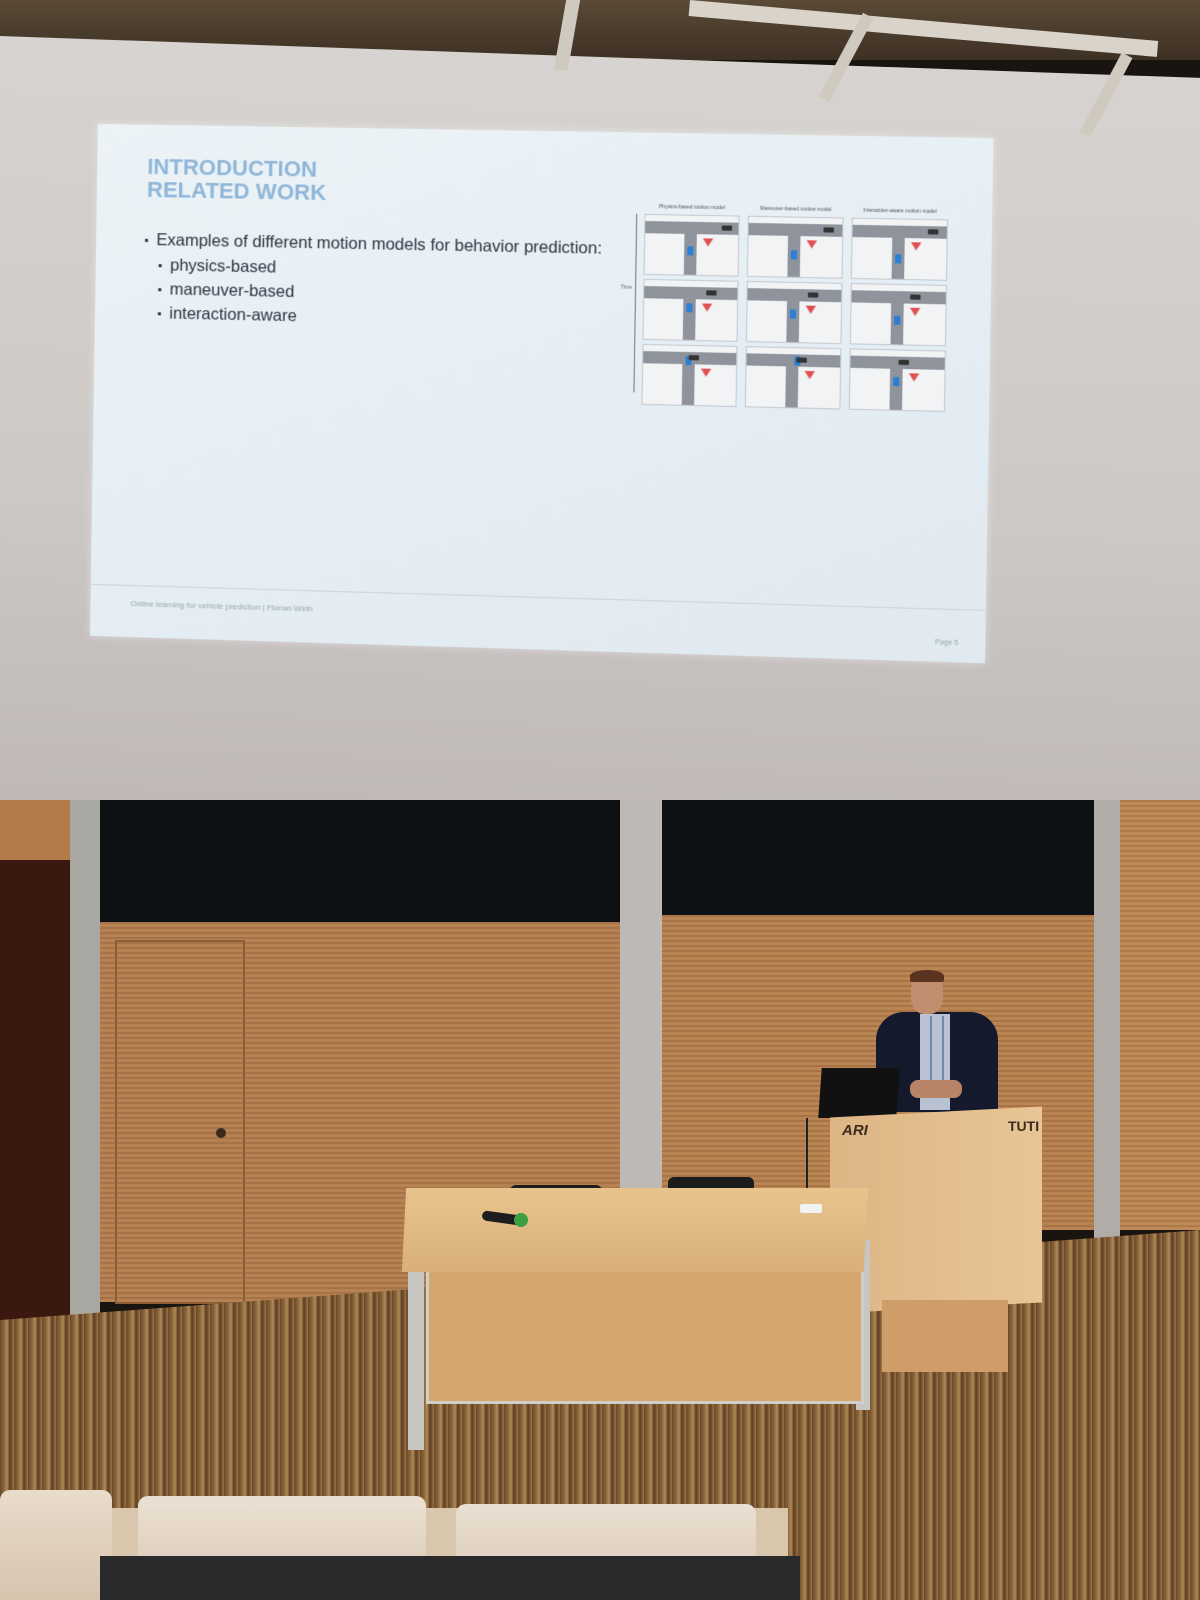 The height and width of the screenshot is (1600, 1200). What do you see at coordinates (900, 211) in the screenshot?
I see `figure-column-header: Interaction-aware motion model` at bounding box center [900, 211].